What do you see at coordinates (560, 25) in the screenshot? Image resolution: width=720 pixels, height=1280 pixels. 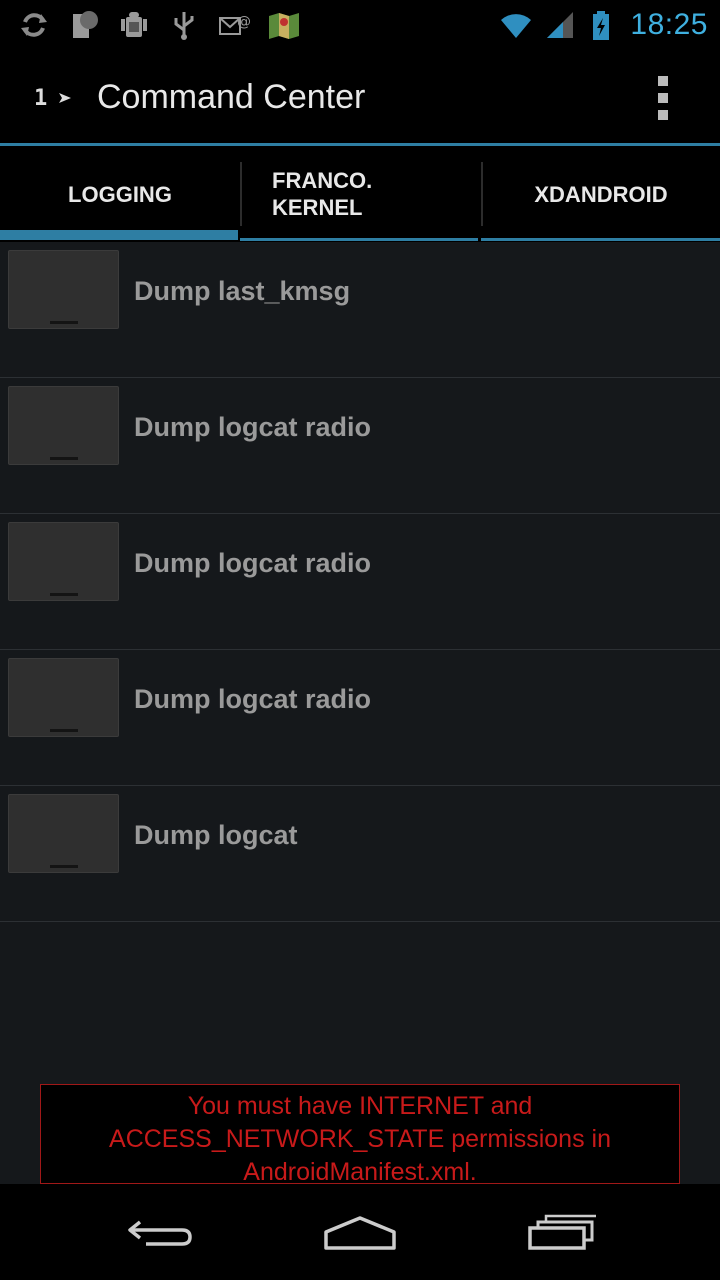 I see `signal-icon` at bounding box center [560, 25].